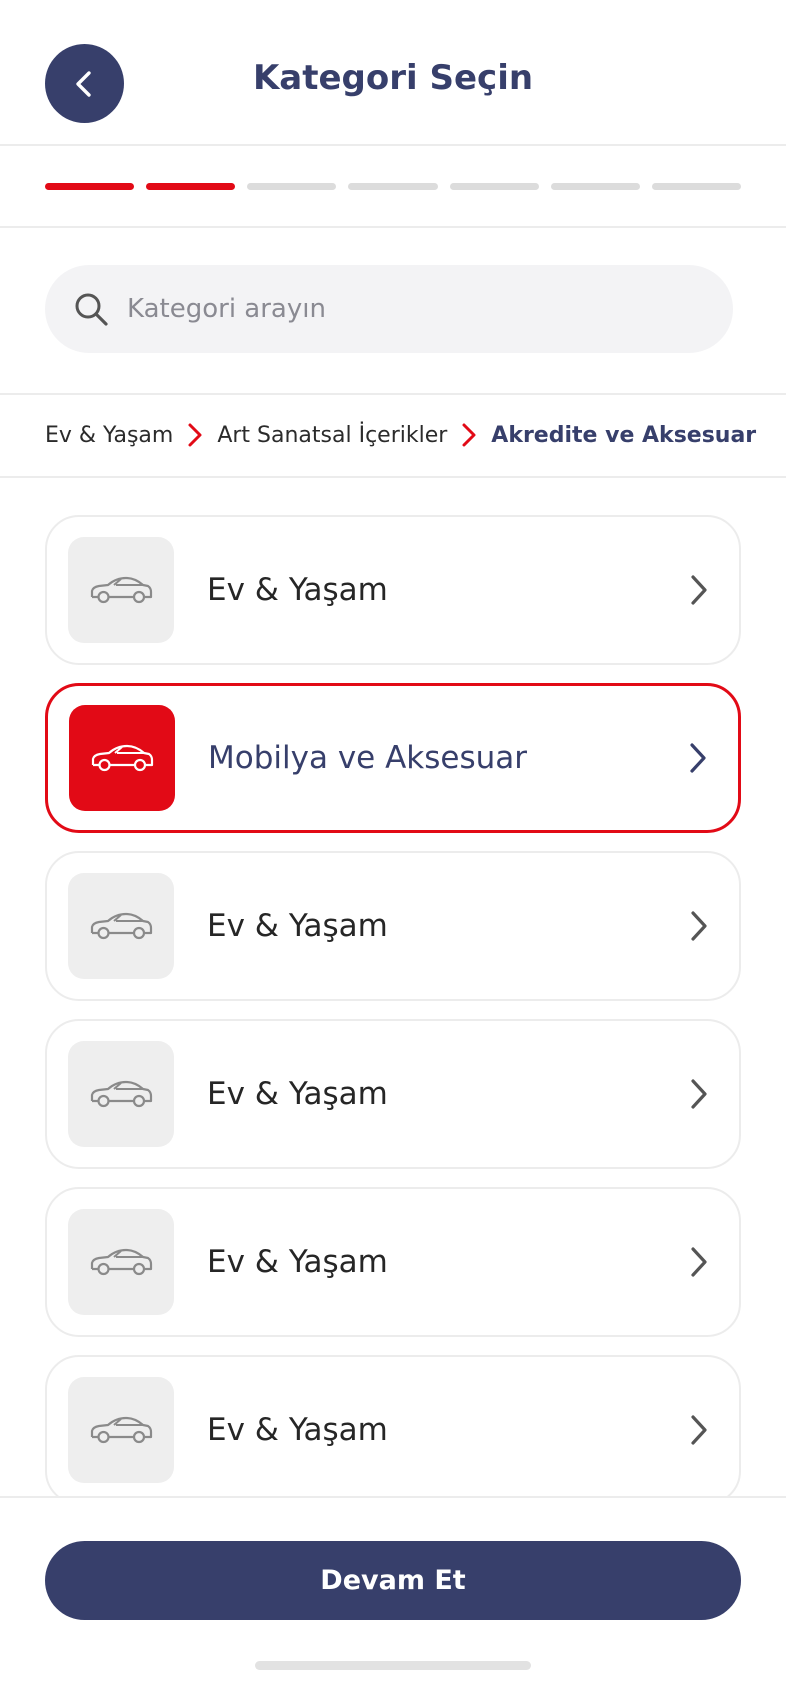 This screenshot has height=1688, width=786. I want to click on page-title: Kategori Seçin, so click(393, 78).